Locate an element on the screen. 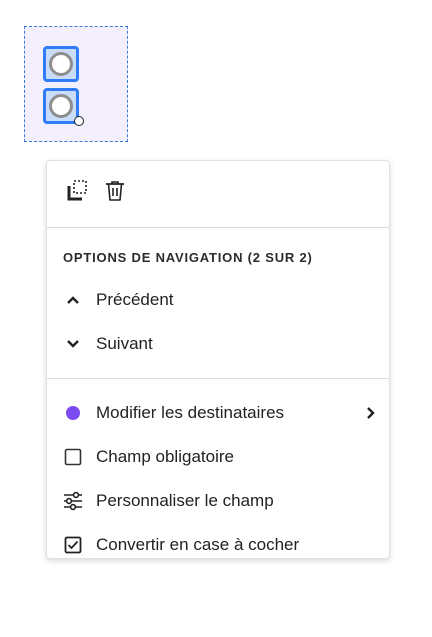 The width and height of the screenshot is (432, 637). checkbox-checked-icon is located at coordinates (73, 545).